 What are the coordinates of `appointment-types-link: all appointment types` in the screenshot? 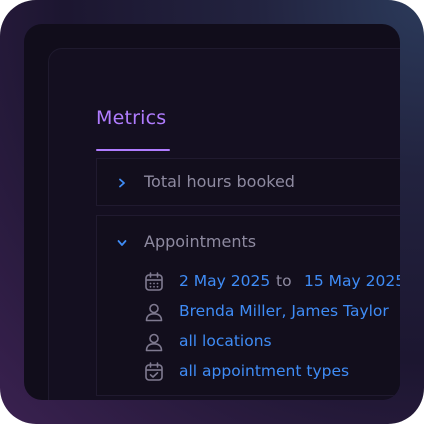 It's located at (264, 371).